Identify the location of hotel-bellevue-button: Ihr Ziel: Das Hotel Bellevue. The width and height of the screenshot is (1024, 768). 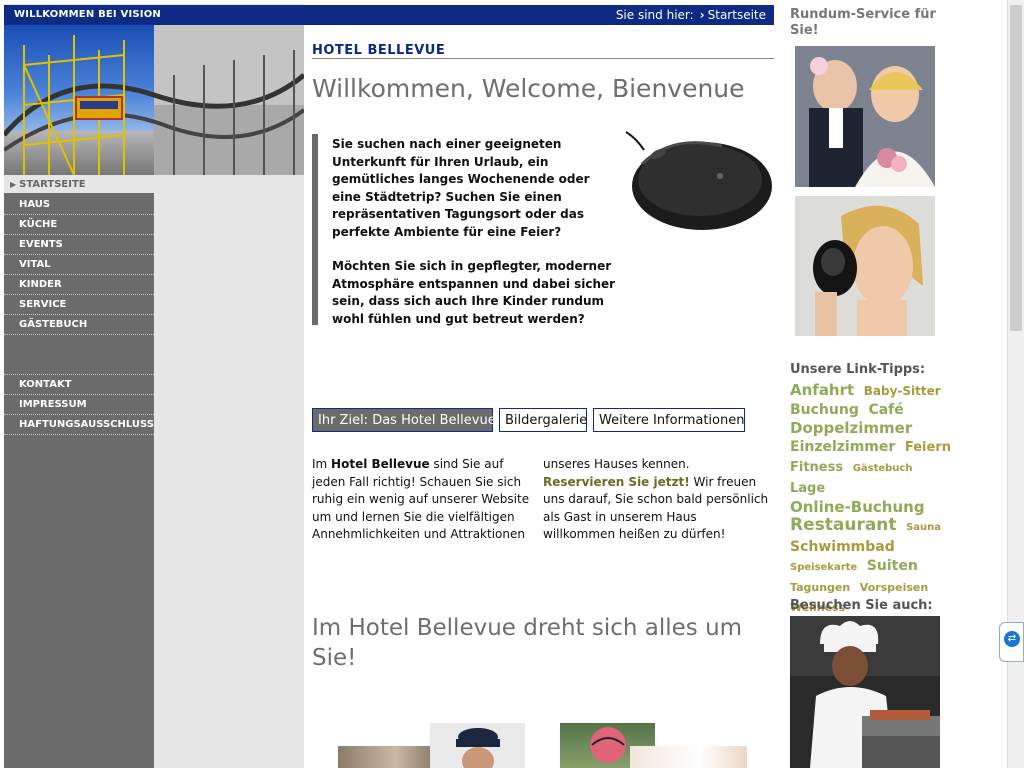
(404, 420).